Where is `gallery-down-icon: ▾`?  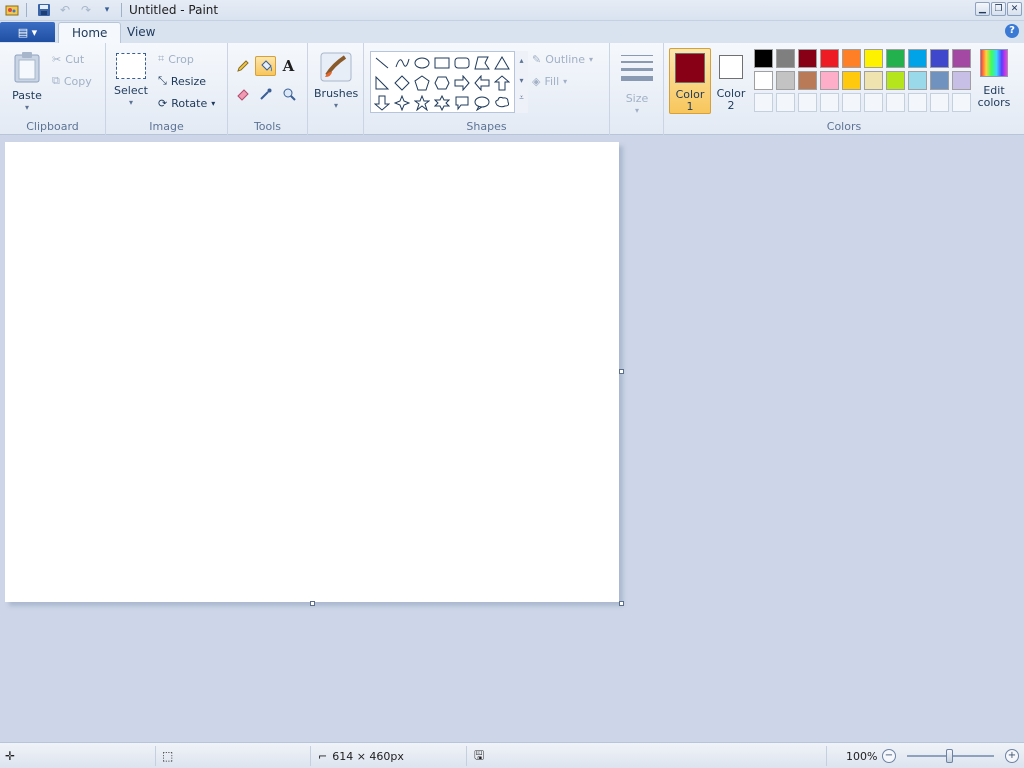
gallery-down-icon: ▾ is located at coordinates (521, 81).